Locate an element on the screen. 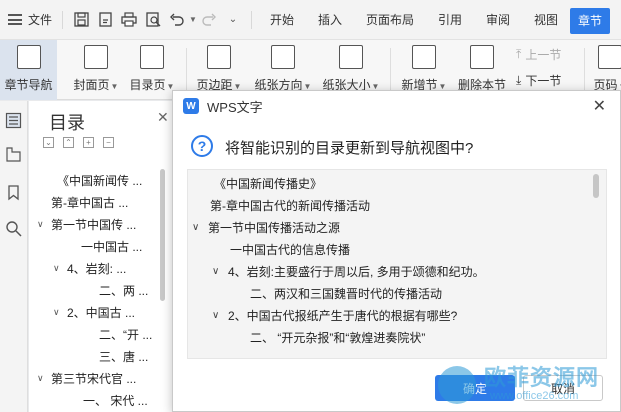  prev-section-icon: ⤒ is located at coordinates (519, 54).